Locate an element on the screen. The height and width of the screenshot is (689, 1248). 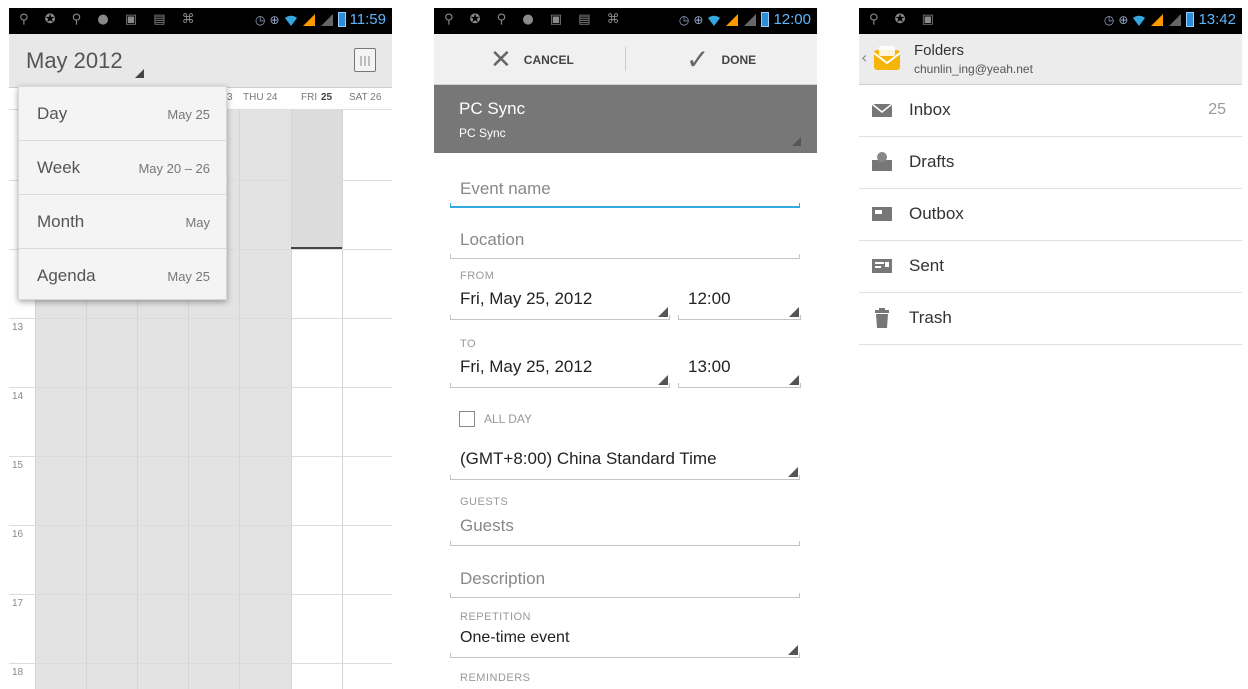
to-date: Fri, May 25, 2012 is located at coordinates (526, 366).